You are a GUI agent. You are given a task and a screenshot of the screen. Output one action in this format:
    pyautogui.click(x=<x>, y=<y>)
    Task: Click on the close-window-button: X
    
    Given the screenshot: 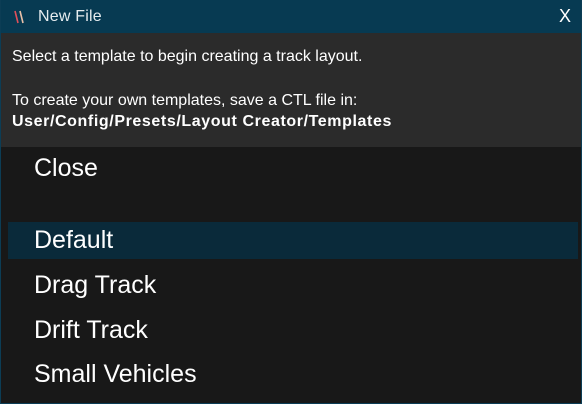 What is the action you would take?
    pyautogui.click(x=565, y=16)
    